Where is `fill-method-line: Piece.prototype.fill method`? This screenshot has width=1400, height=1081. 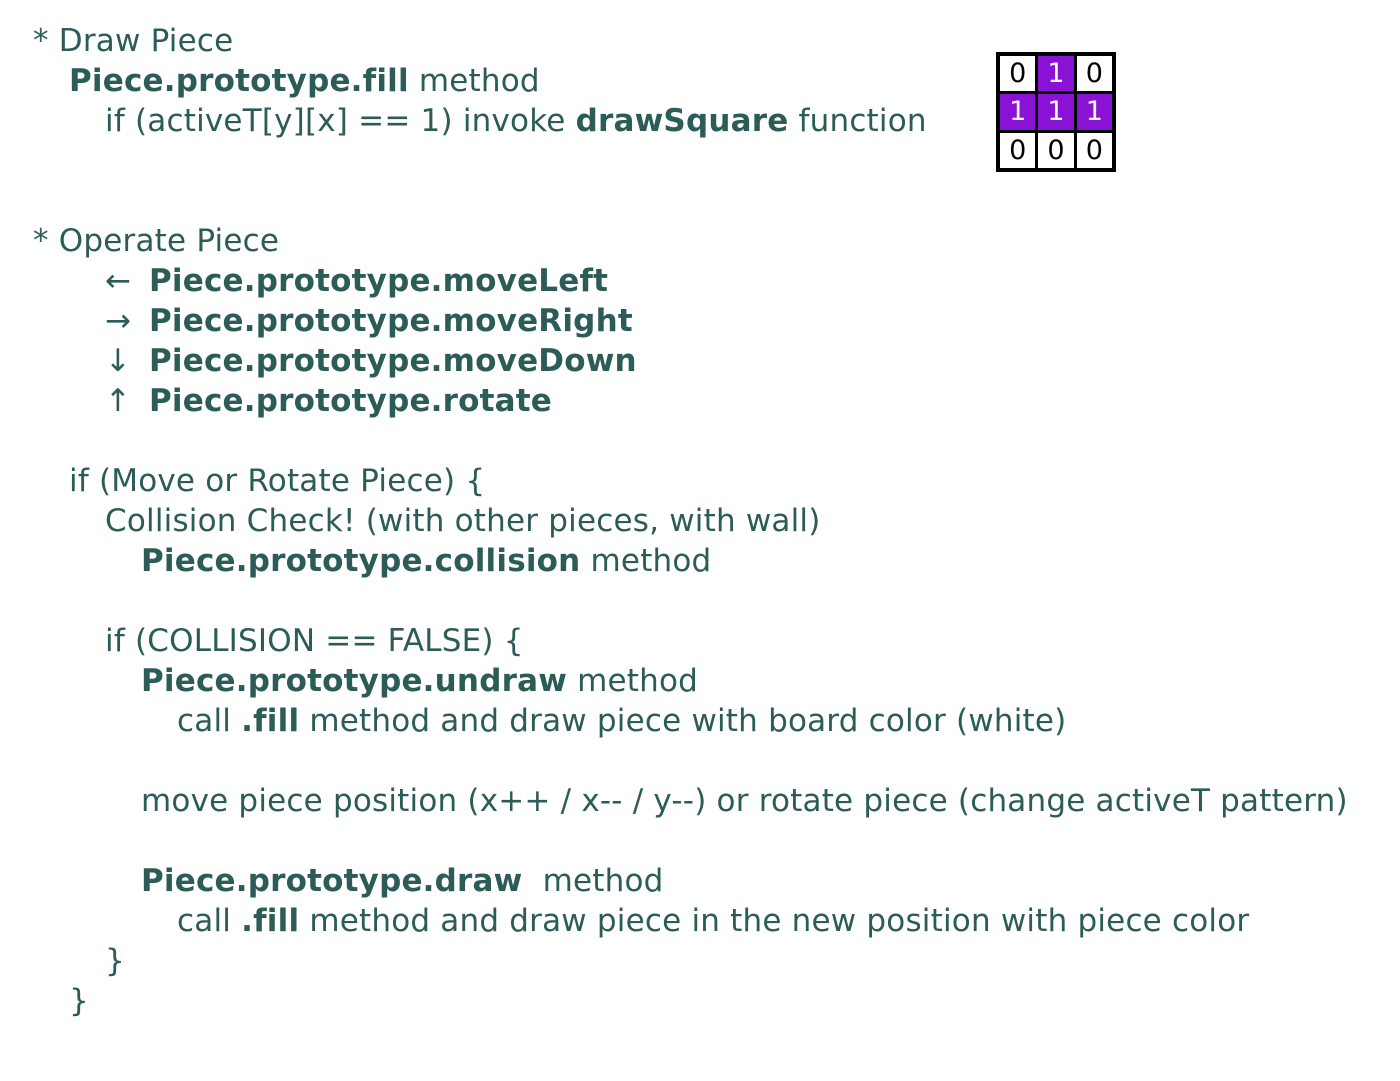
fill-method-line: Piece.prototype.fill method is located at coordinates (304, 81).